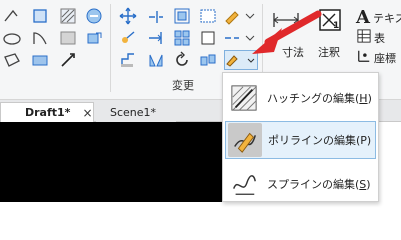 This screenshot has width=401, height=240. I want to click on dimension-icon, so click(286, 20).